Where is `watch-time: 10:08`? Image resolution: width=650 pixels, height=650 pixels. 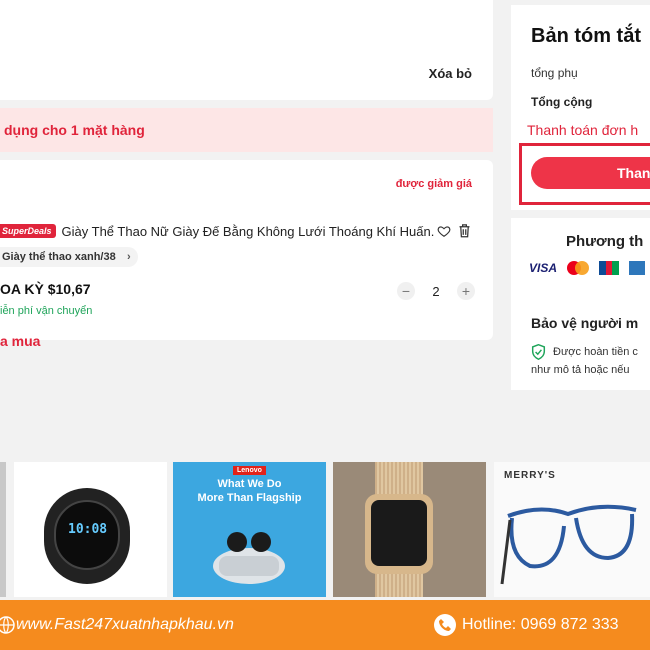 watch-time: 10:08 is located at coordinates (88, 529).